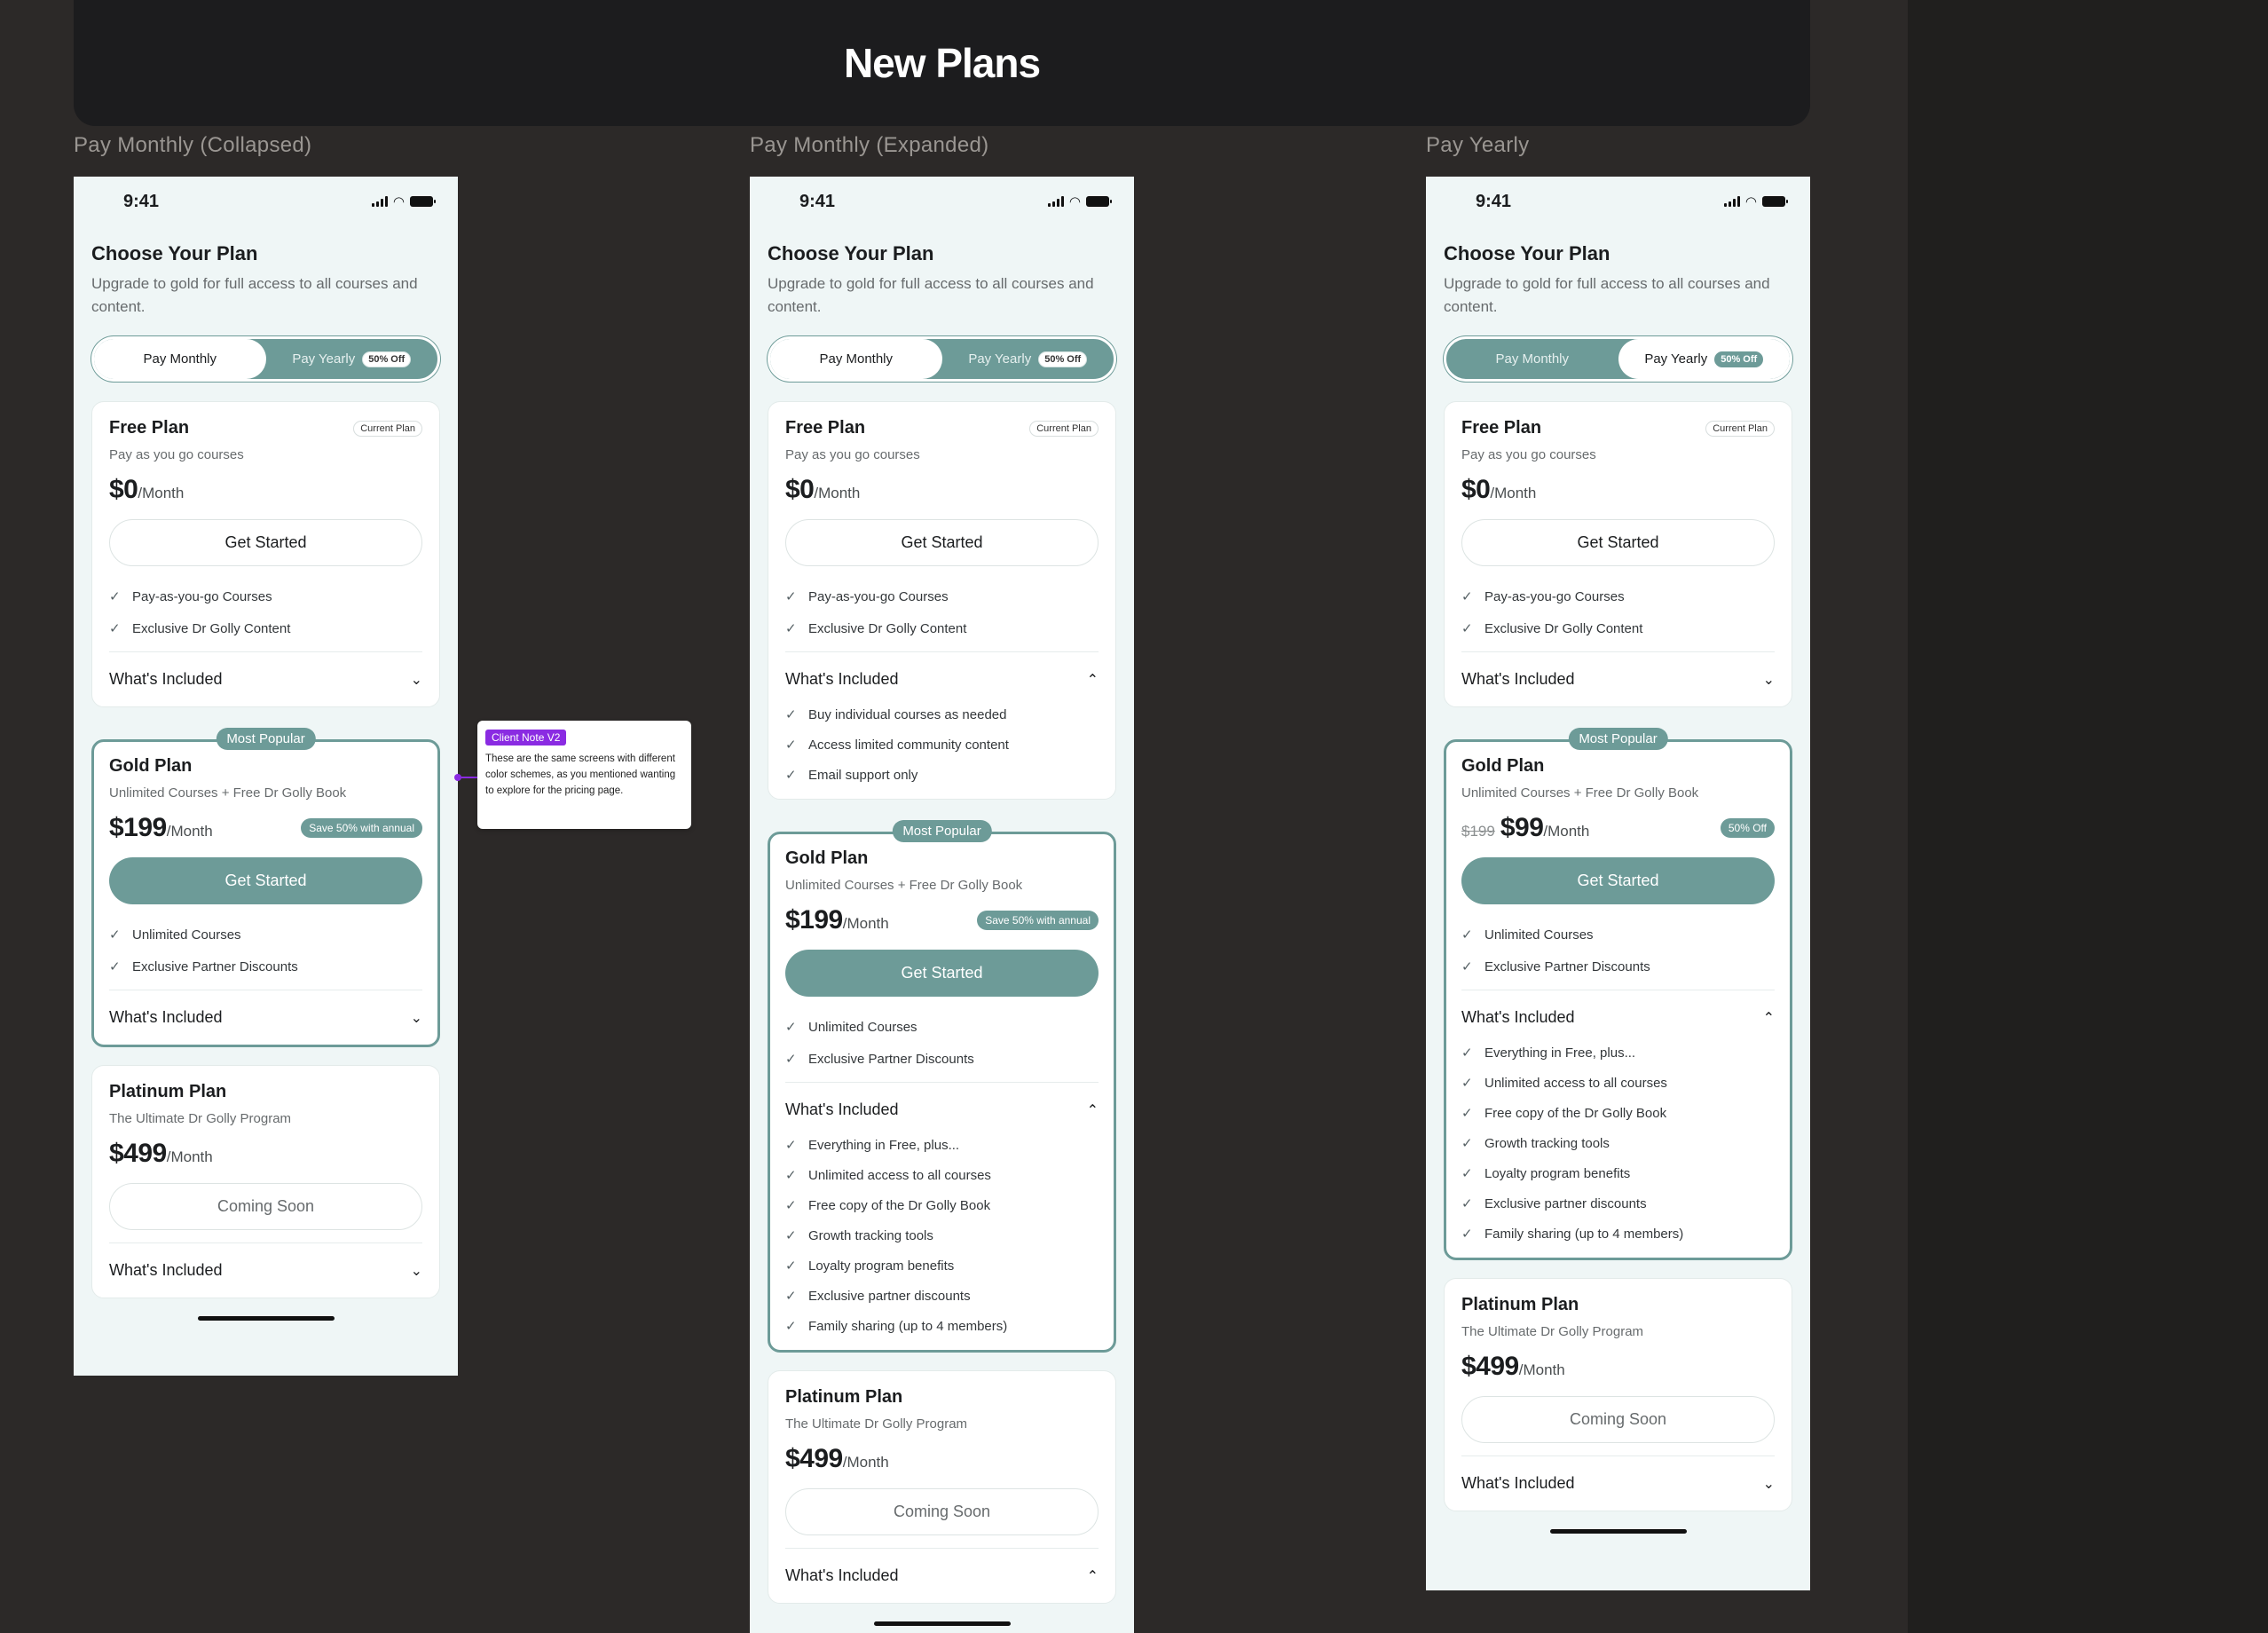  Describe the element at coordinates (1552, 1331) in the screenshot. I see `plan-description: The Ultimate Dr Golly Program` at that location.